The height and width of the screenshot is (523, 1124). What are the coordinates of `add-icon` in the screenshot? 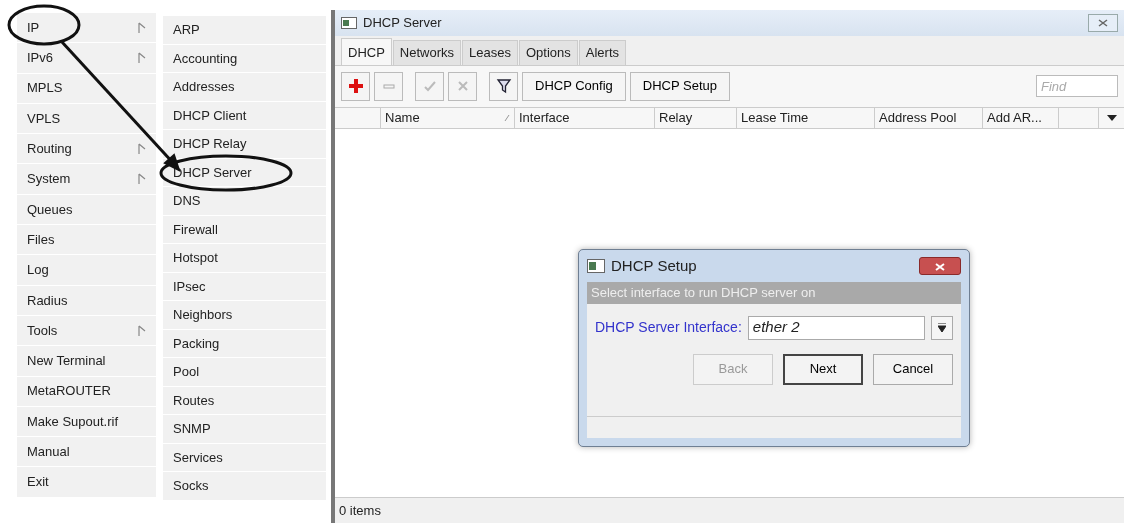 It's located at (355, 86).